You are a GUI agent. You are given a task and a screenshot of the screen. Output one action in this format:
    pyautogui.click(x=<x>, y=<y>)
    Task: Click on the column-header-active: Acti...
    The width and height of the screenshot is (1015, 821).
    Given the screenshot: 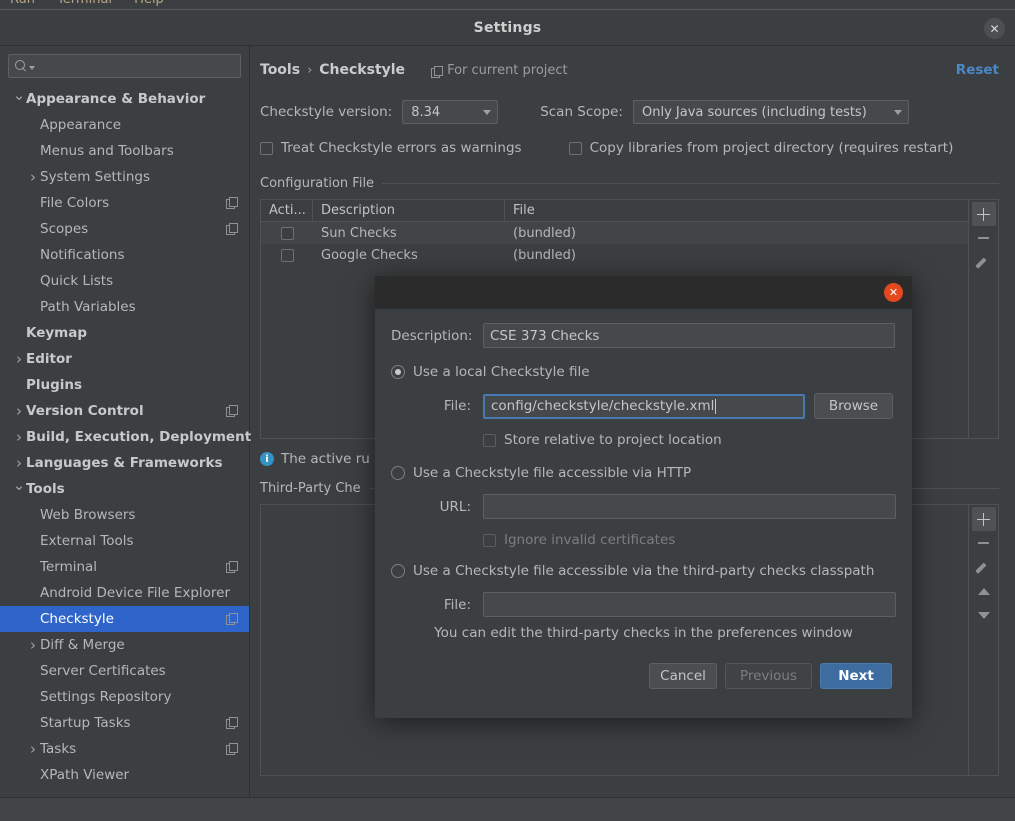 What is the action you would take?
    pyautogui.click(x=287, y=210)
    